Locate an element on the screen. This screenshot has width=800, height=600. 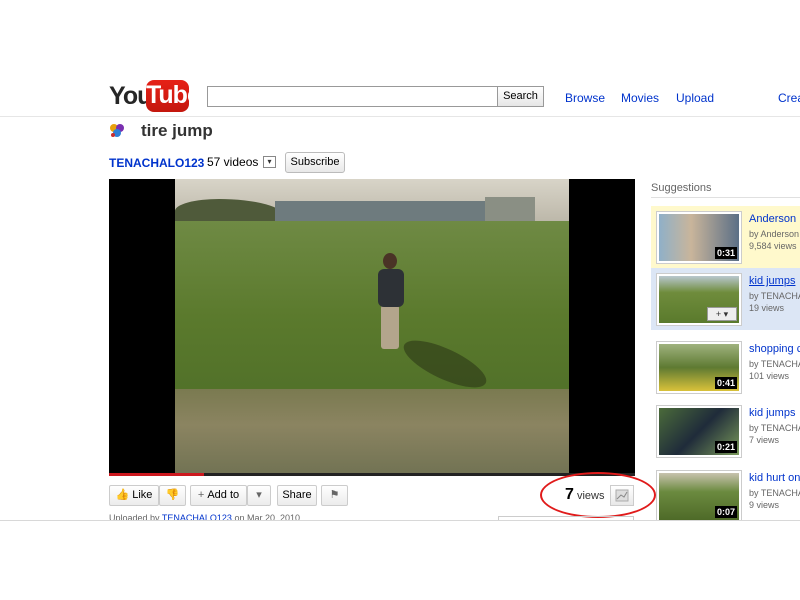
thumbs-up-icon: 👍 is located at coordinates (122, 495).